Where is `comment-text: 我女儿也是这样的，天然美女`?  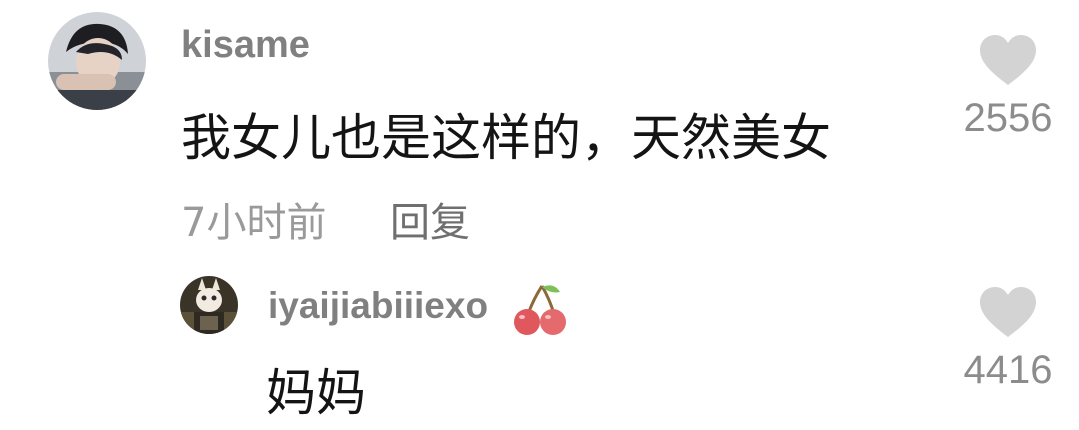
comment-text: 我女儿也是这样的，天然美女 is located at coordinates (506, 138).